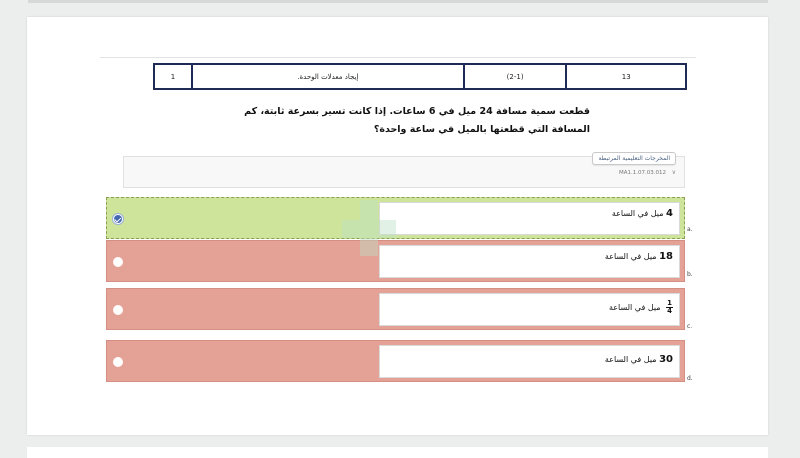 This screenshot has width=800, height=458. Describe the element at coordinates (529, 261) in the screenshot. I see `answer-box: 18 ميل في الساعة` at that location.